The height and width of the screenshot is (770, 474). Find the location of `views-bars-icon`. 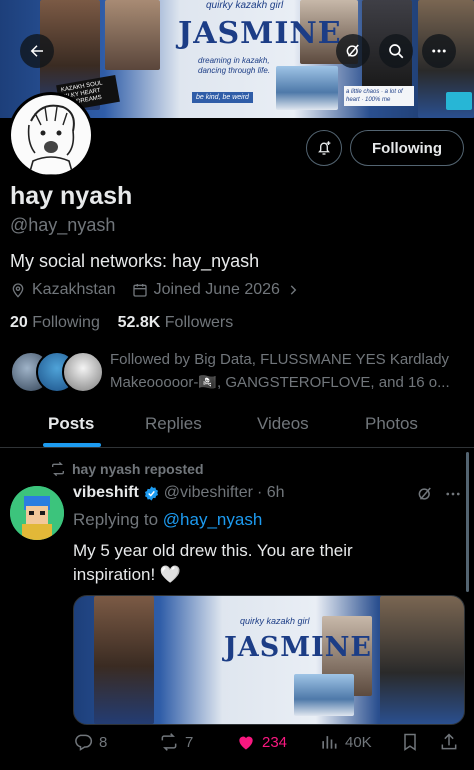

views-bars-icon is located at coordinates (329, 742).